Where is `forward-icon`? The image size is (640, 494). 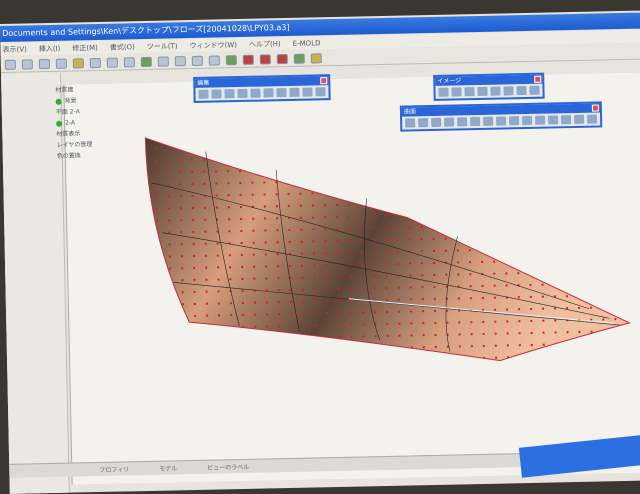 forward-icon is located at coordinates (61, 63).